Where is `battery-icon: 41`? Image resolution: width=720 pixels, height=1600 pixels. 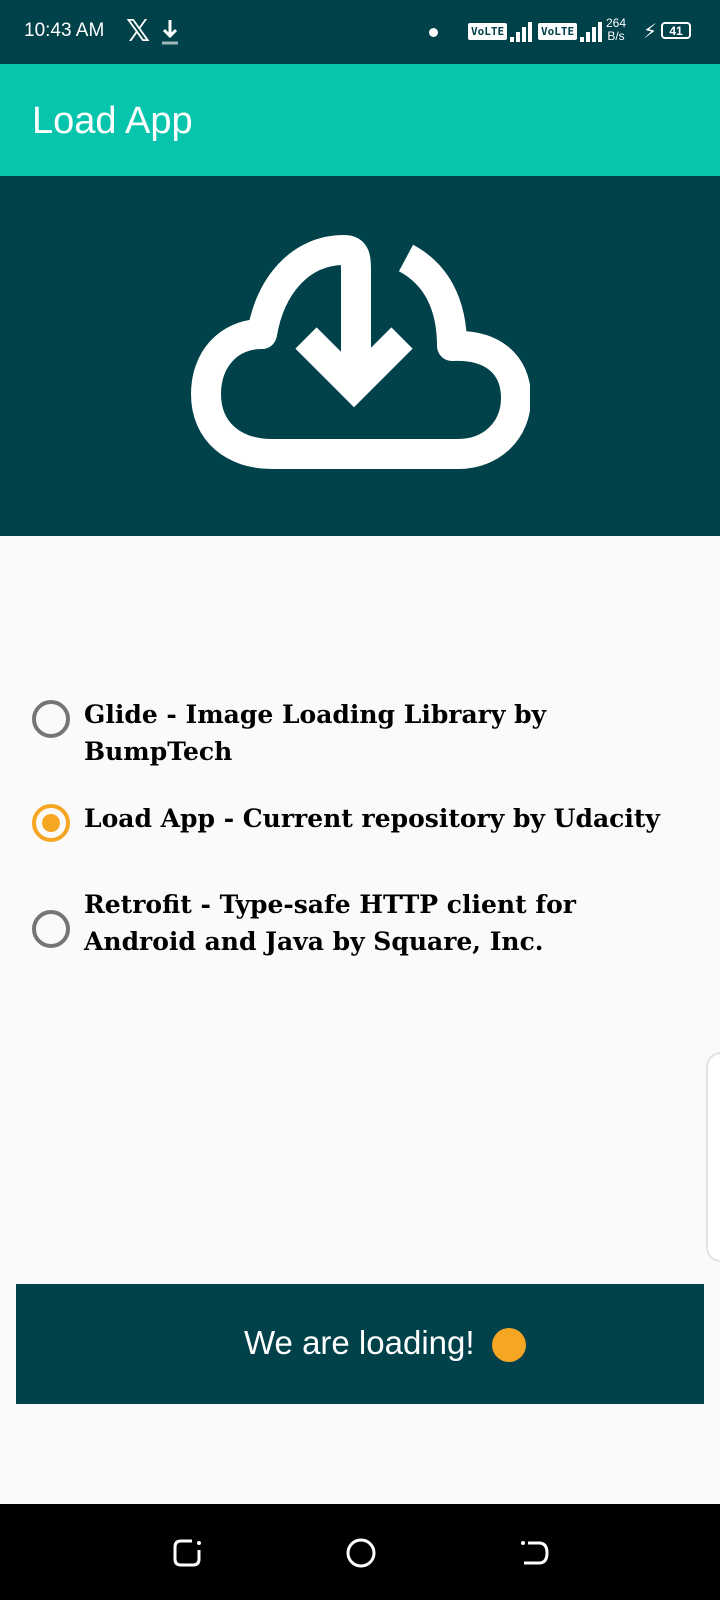
battery-icon: 41 is located at coordinates (676, 30).